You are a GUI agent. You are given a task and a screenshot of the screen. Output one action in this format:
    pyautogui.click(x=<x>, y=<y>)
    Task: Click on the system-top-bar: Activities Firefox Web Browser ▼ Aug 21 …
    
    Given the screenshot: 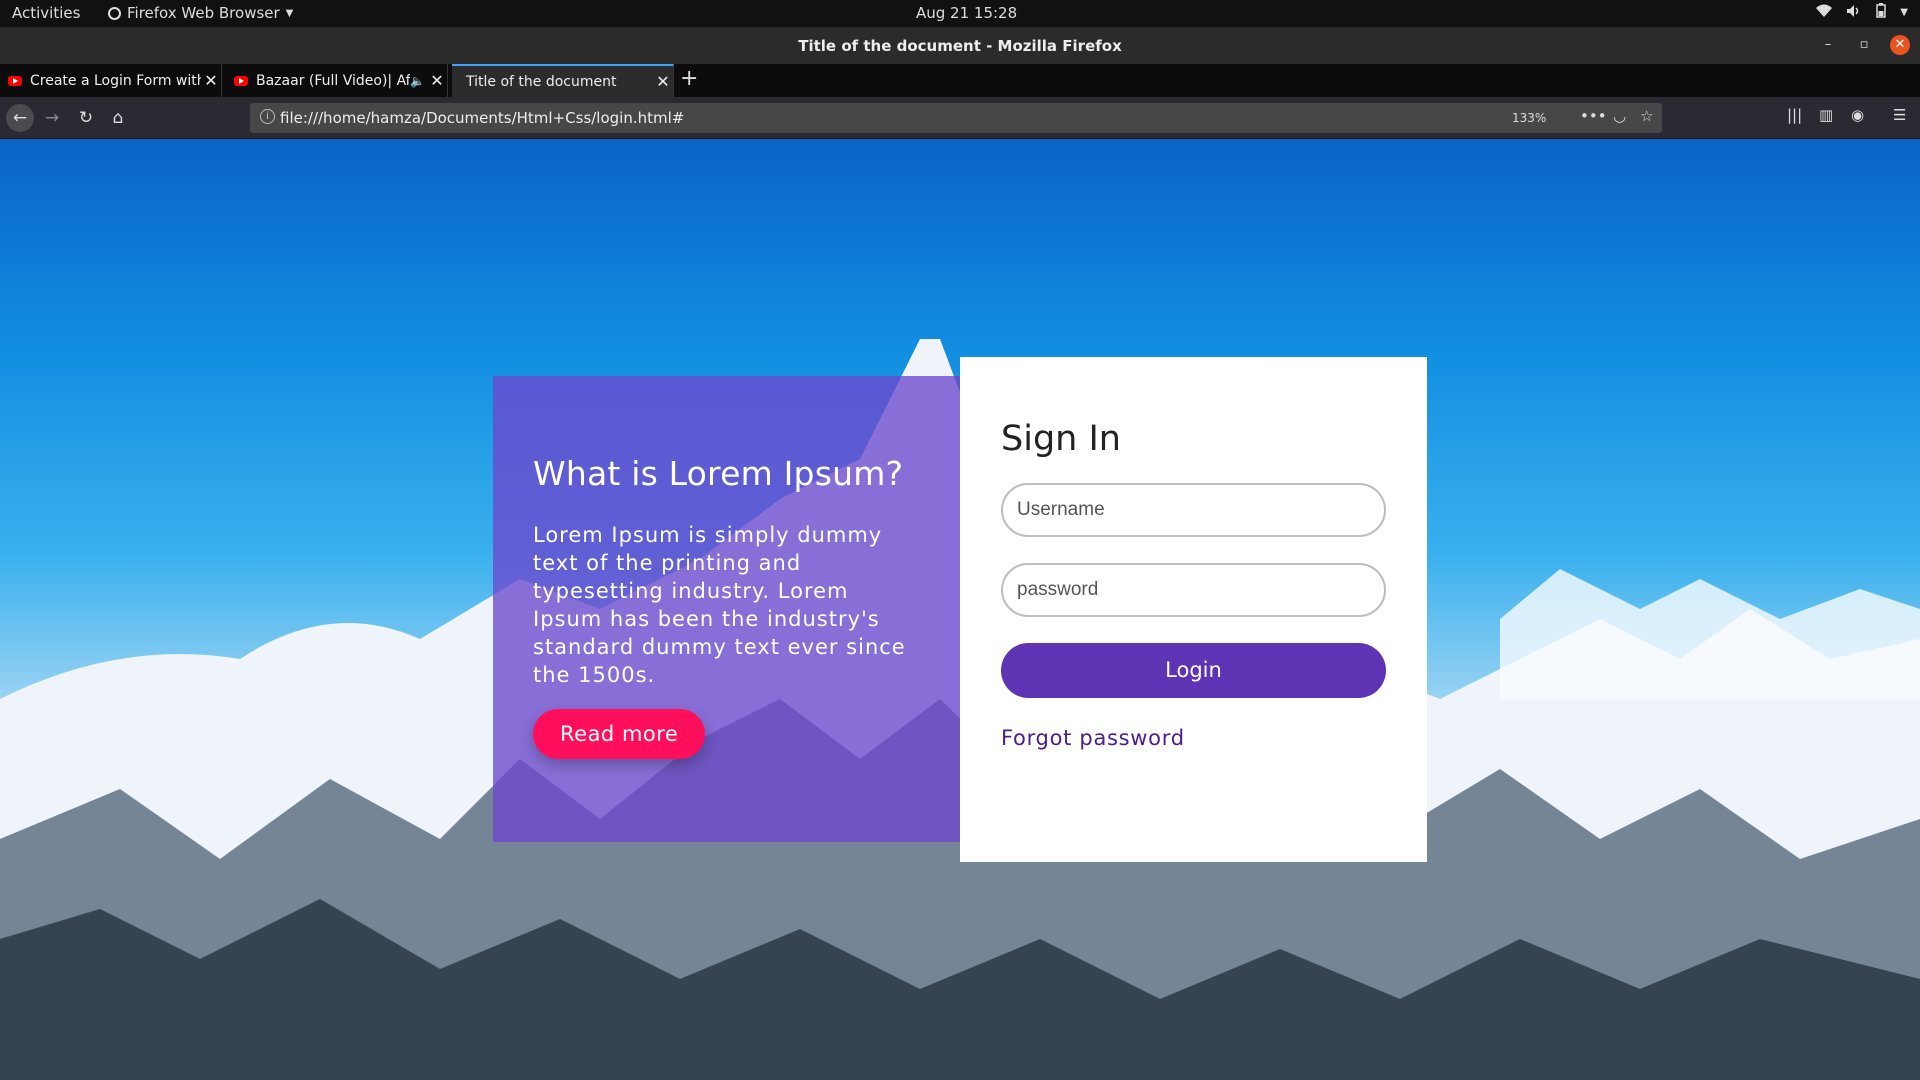 What is the action you would take?
    pyautogui.click(x=960, y=13)
    